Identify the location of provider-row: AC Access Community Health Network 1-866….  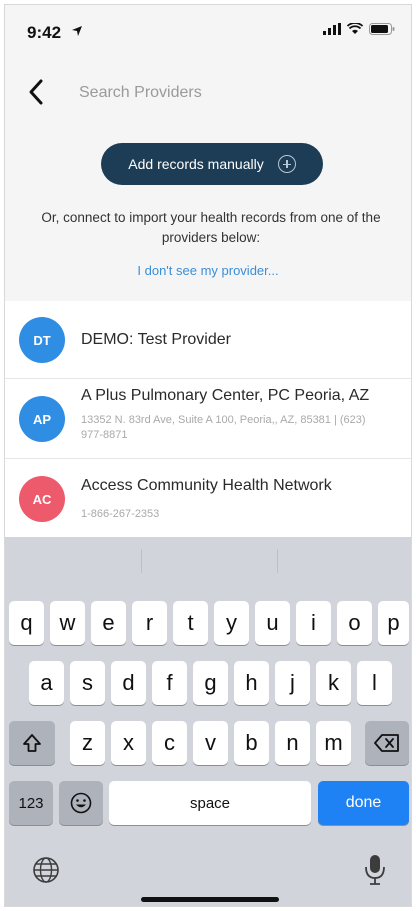
(208, 499).